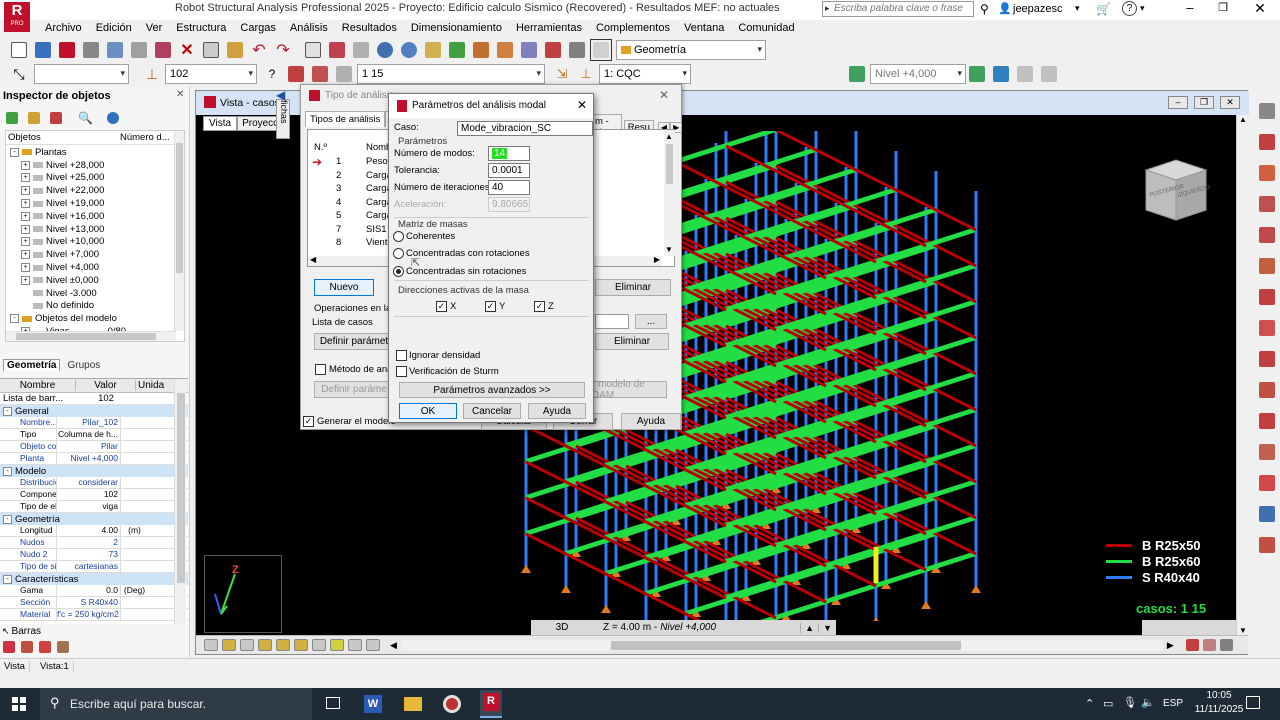  Describe the element at coordinates (809, 627) in the screenshot. I see `view-status-up-icon: ▲` at that location.